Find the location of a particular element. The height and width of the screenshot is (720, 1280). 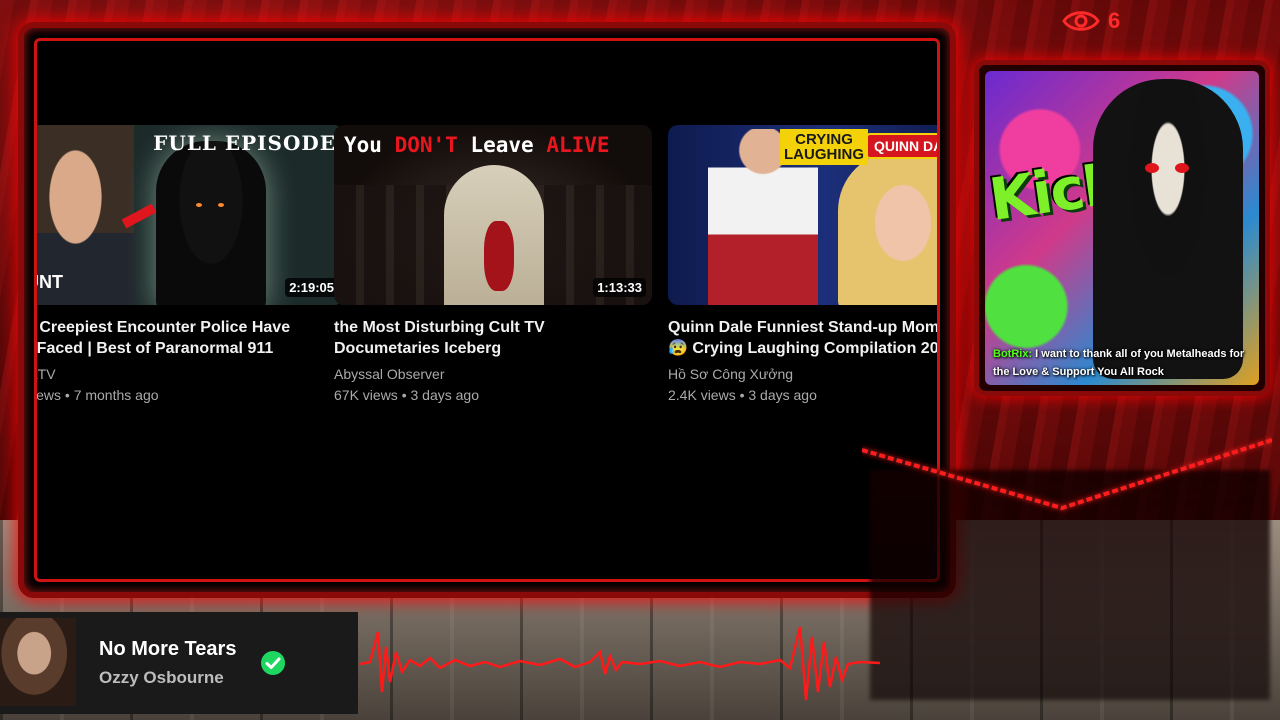

chat-username: BotRix: is located at coordinates (1013, 354).